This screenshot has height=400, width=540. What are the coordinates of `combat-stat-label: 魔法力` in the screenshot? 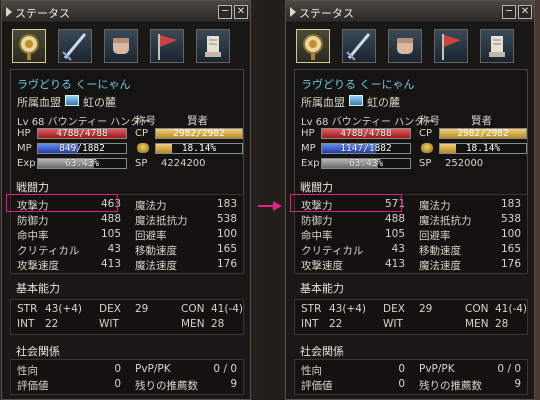 It's located at (435, 206).